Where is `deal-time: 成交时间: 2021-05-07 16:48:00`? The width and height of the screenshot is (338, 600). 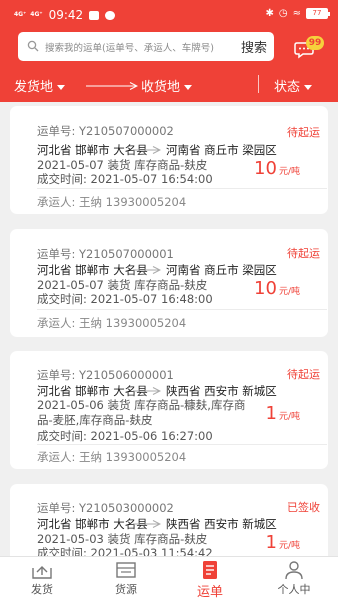
deal-time: 成交时间: 2021-05-07 16:48:00 is located at coordinates (125, 299).